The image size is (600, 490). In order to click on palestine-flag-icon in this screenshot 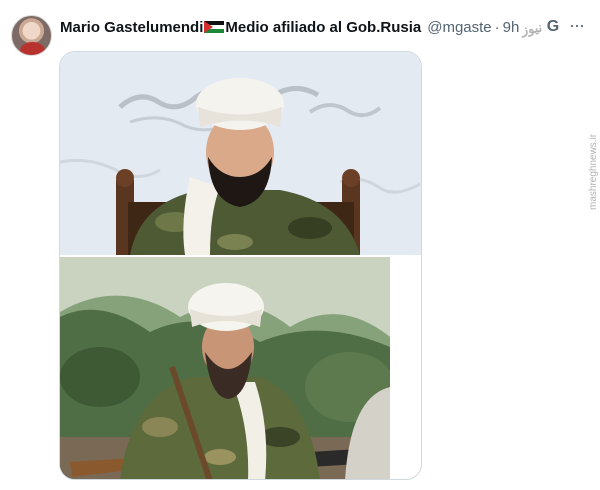, I will do `click(214, 27)`.